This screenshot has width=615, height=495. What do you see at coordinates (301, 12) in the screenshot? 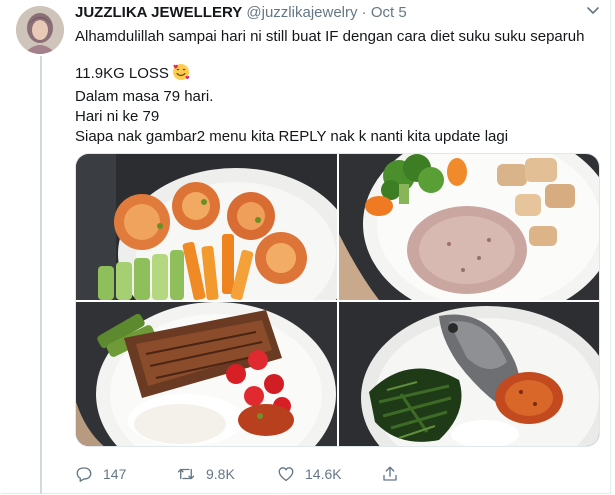
I see `author-handle: @juzzlikajewelry` at bounding box center [301, 12].